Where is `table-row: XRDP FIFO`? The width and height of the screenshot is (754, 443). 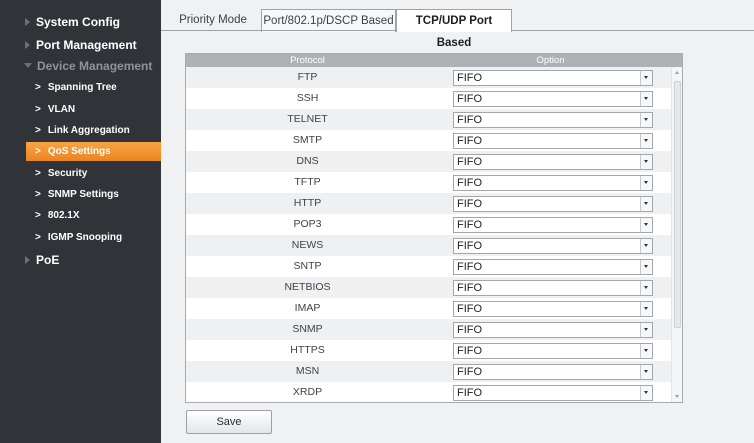
table-row: XRDP FIFO is located at coordinates (429, 392).